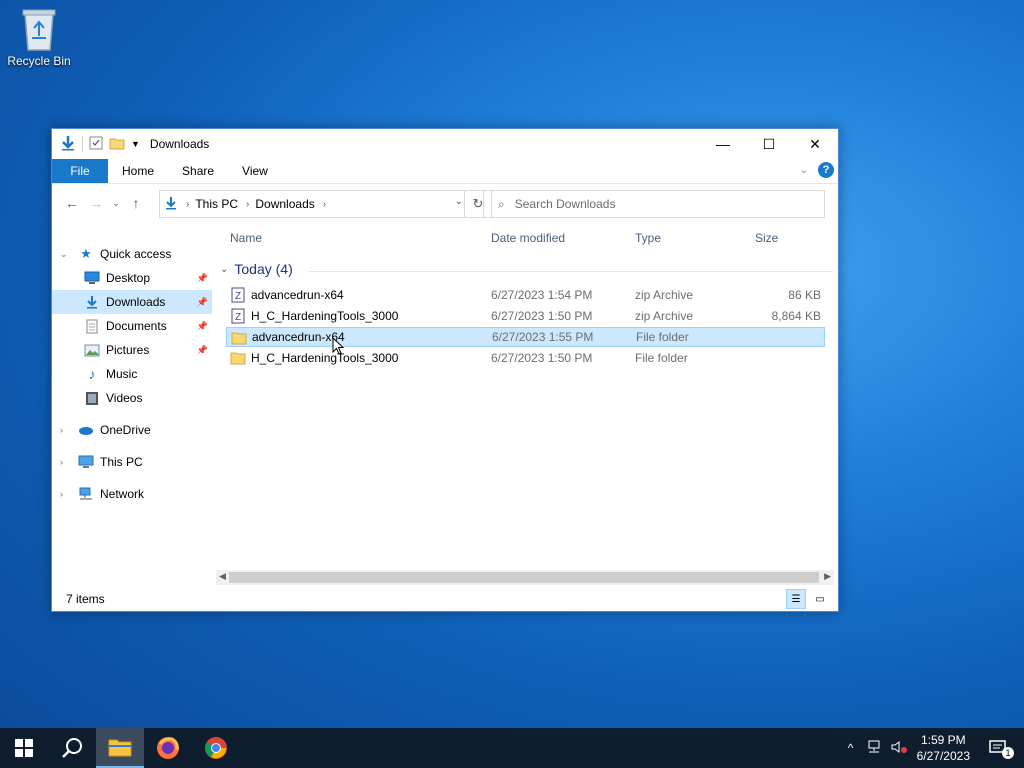 The height and width of the screenshot is (768, 1024). Describe the element at coordinates (132, 326) in the screenshot. I see `nav-documents: Documents 📌` at that location.